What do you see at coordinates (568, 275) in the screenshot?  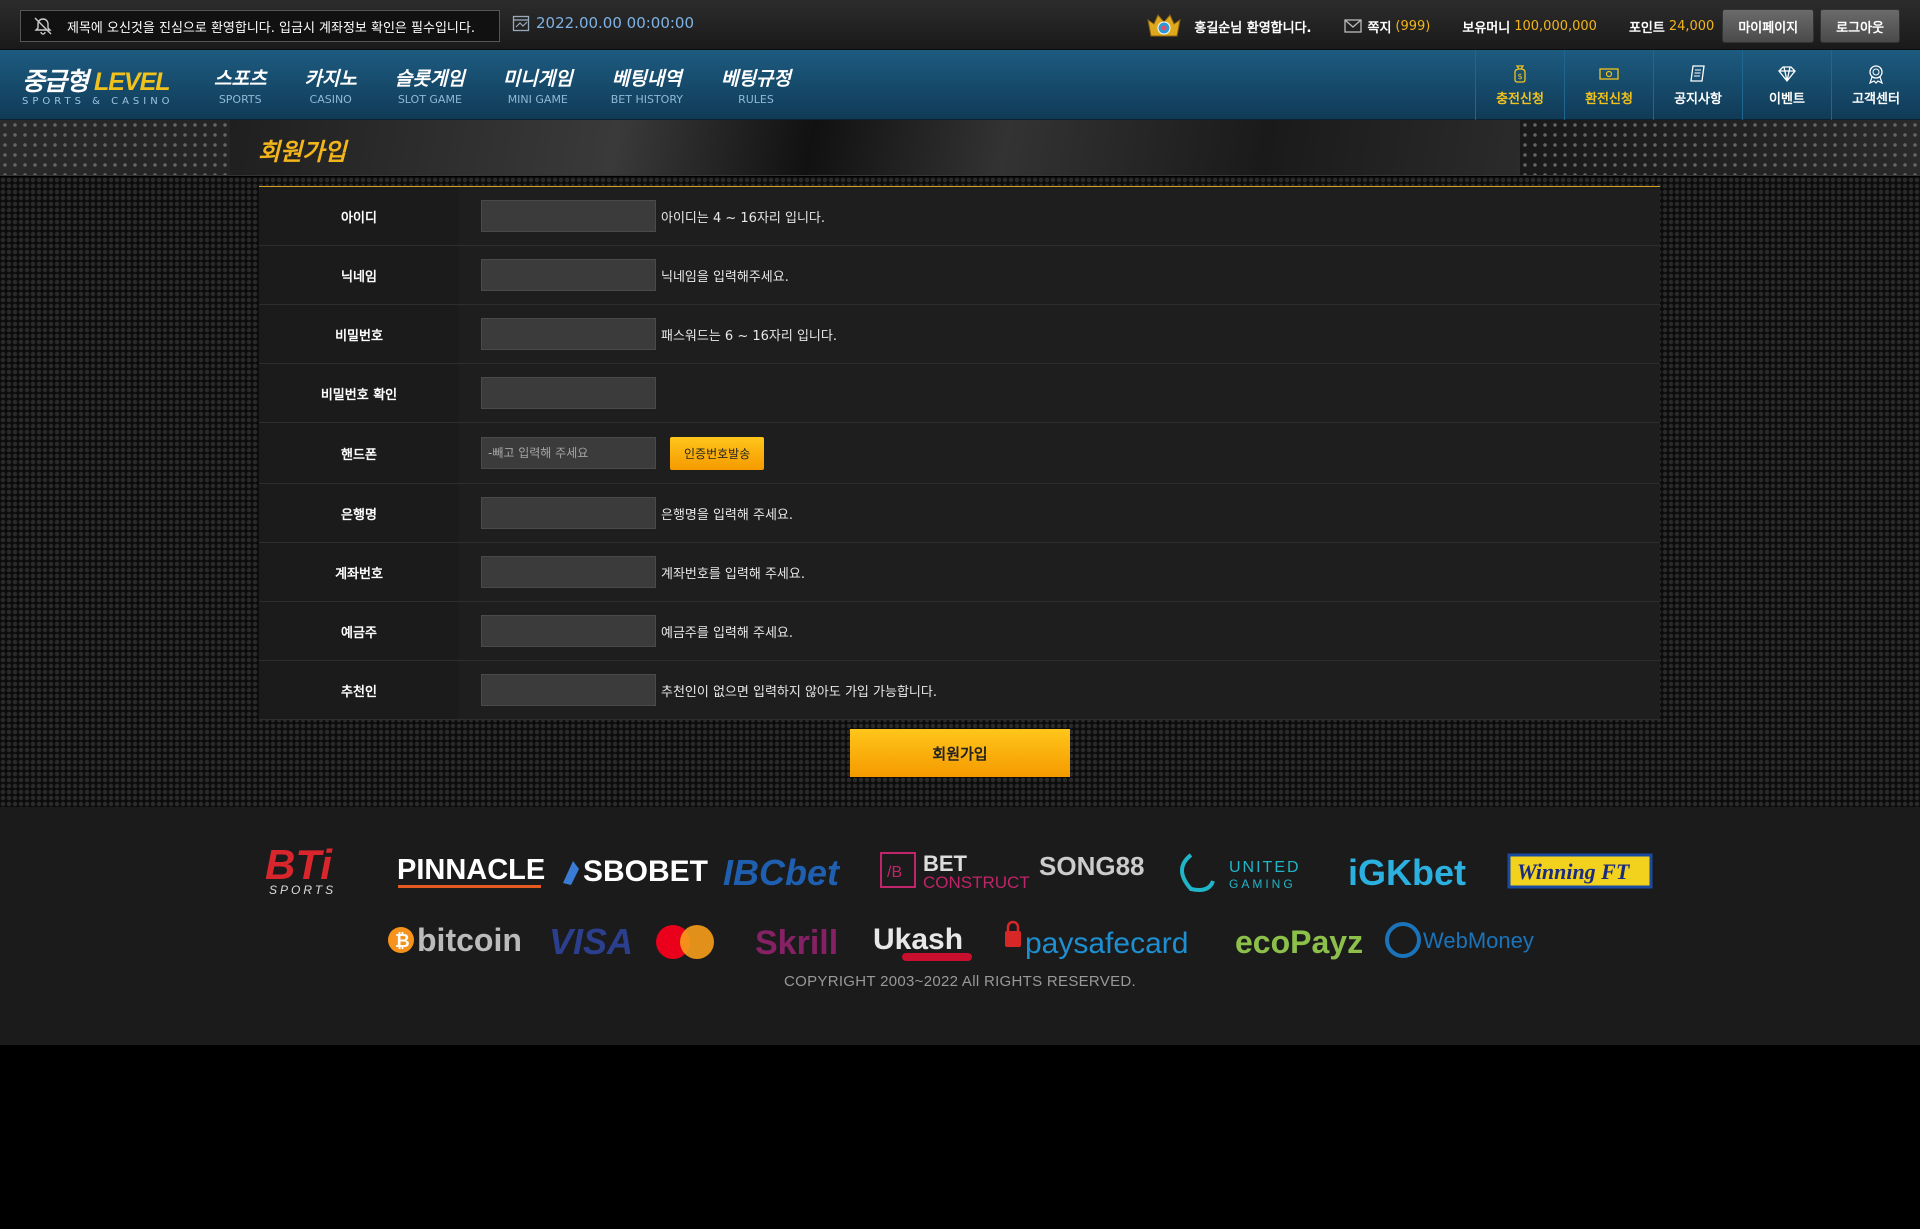 I see `nickname-input` at bounding box center [568, 275].